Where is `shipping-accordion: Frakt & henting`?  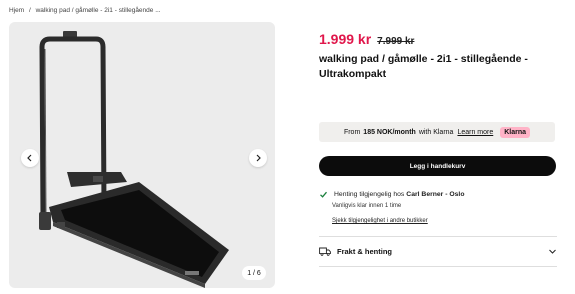
shipping-accordion: Frakt & henting is located at coordinates (438, 251).